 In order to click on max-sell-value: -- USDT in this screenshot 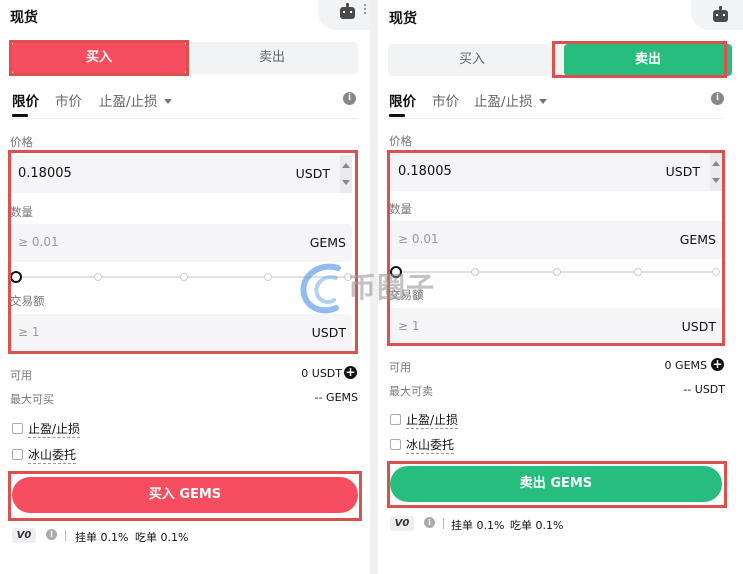, I will do `click(704, 389)`.